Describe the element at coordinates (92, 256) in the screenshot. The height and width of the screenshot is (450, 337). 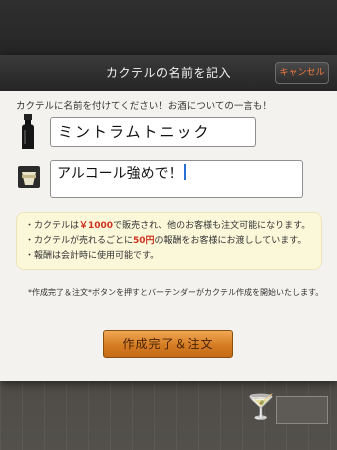
I see `info-line-usage: ・報酬は会計時に使用可能です。` at that location.